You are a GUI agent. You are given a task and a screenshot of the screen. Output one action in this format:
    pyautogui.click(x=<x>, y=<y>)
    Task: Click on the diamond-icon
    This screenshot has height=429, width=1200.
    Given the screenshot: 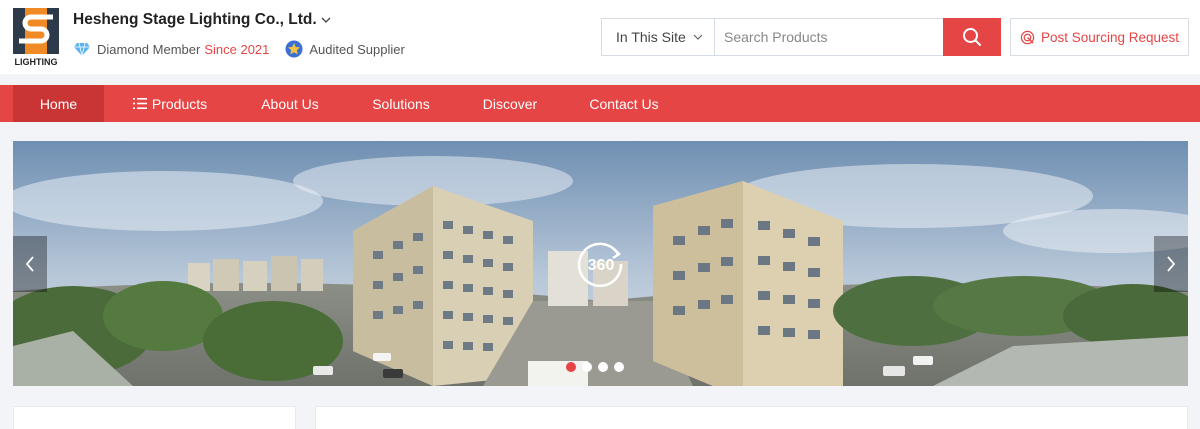 What is the action you would take?
    pyautogui.click(x=82, y=49)
    